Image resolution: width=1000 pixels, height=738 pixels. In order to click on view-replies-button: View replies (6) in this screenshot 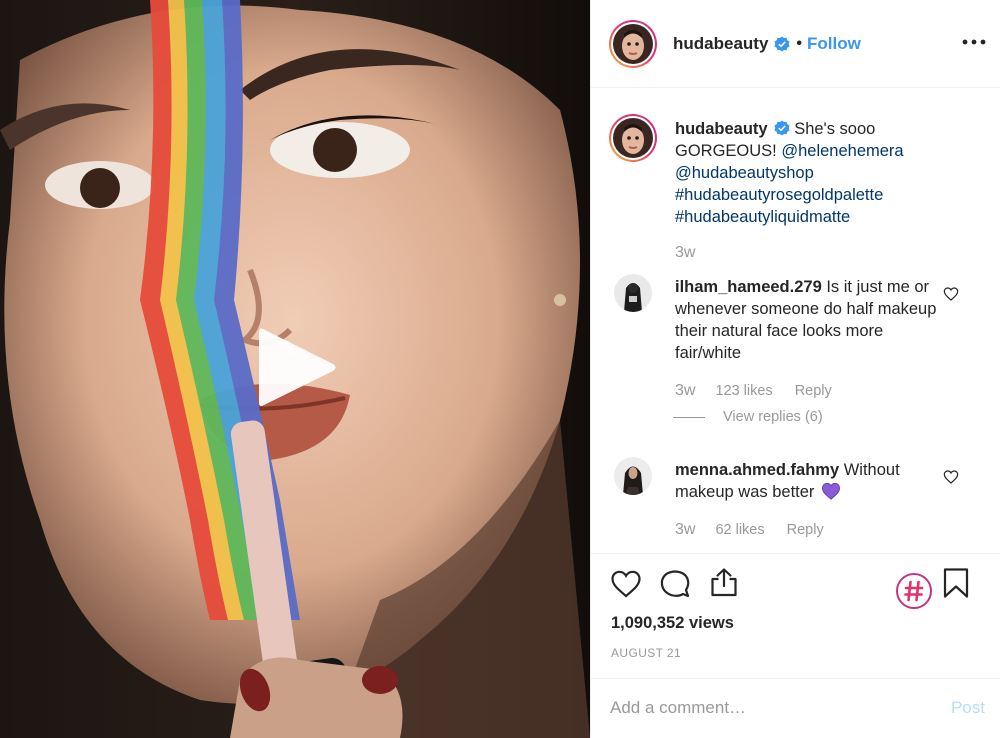, I will do `click(748, 417)`.